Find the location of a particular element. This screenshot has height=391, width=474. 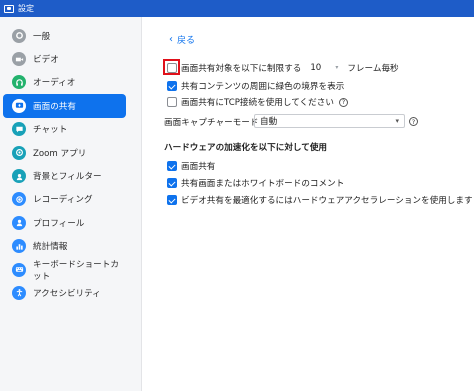

hw-video-share-label: ビデオ共有を最適化するにはハードウェアアクセラレーションを使用します is located at coordinates (327, 201).